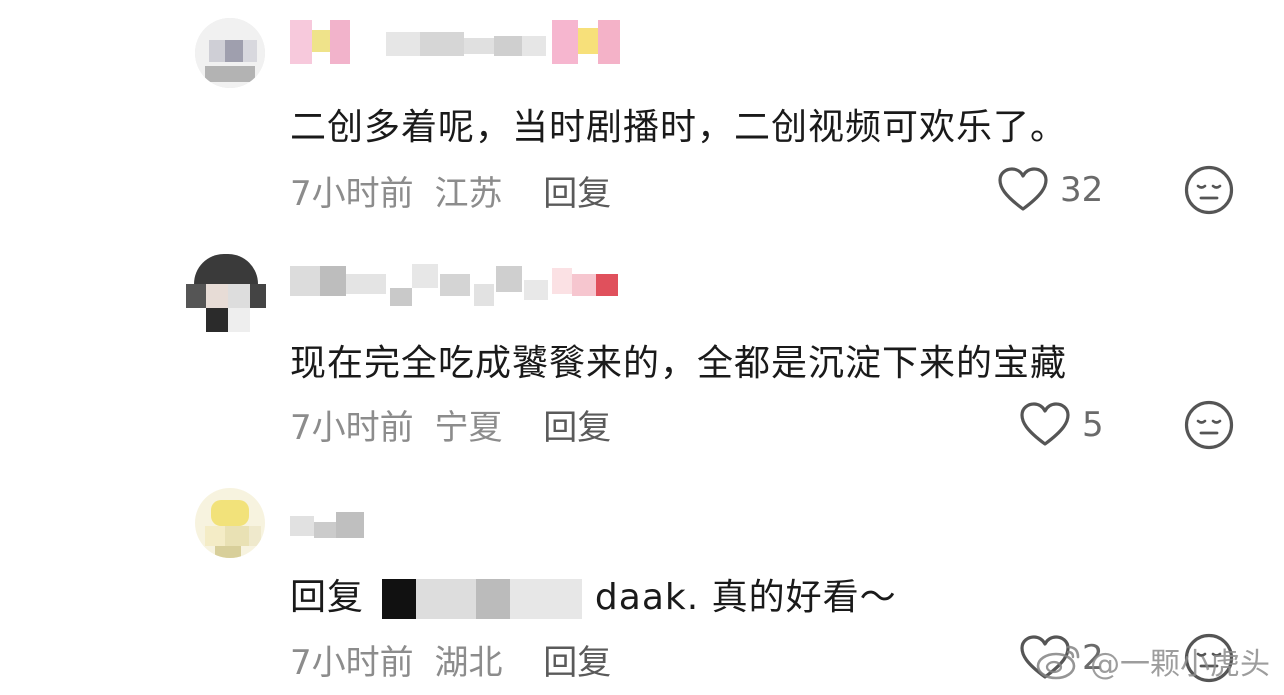 The width and height of the screenshot is (1284, 695). What do you see at coordinates (327, 597) in the screenshot?
I see `reply-prefix: 回复` at bounding box center [327, 597].